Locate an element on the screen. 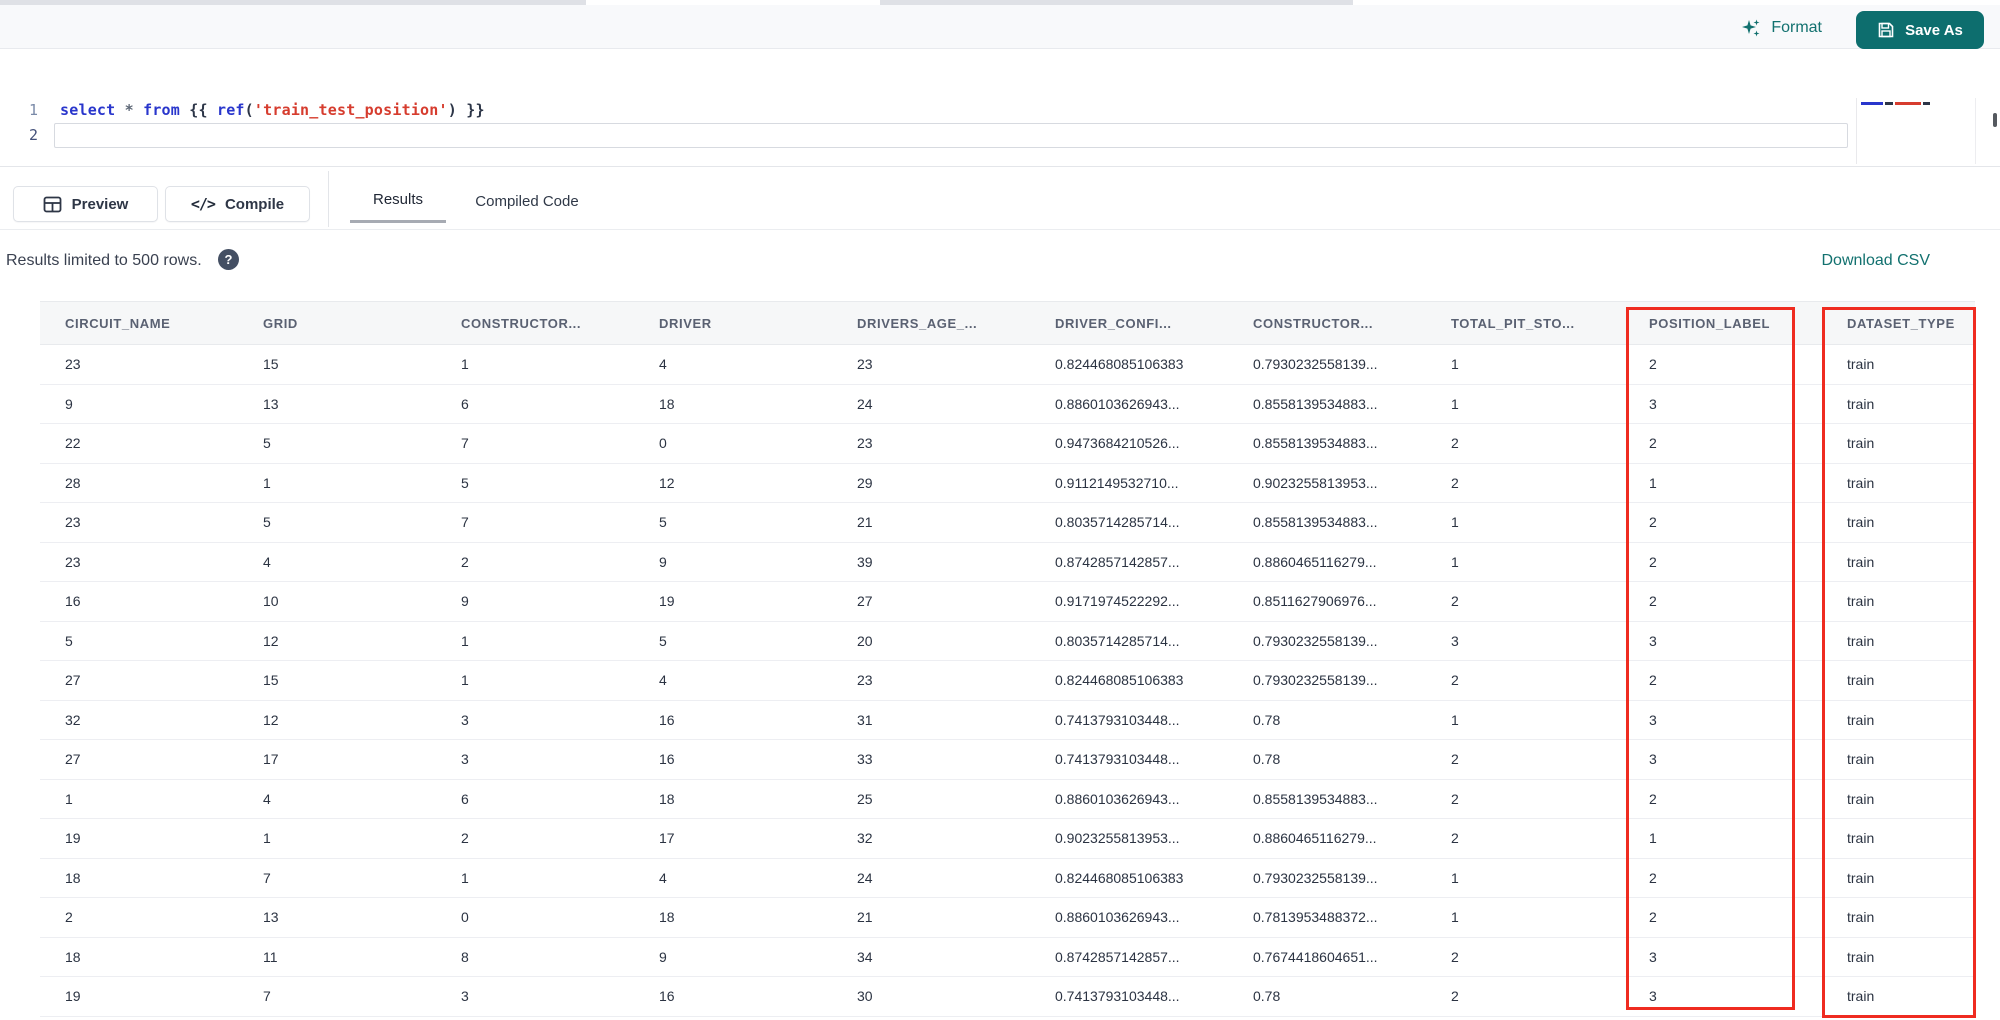 This screenshot has height=1020, width=2000. save-as-label: Save As is located at coordinates (1934, 30).